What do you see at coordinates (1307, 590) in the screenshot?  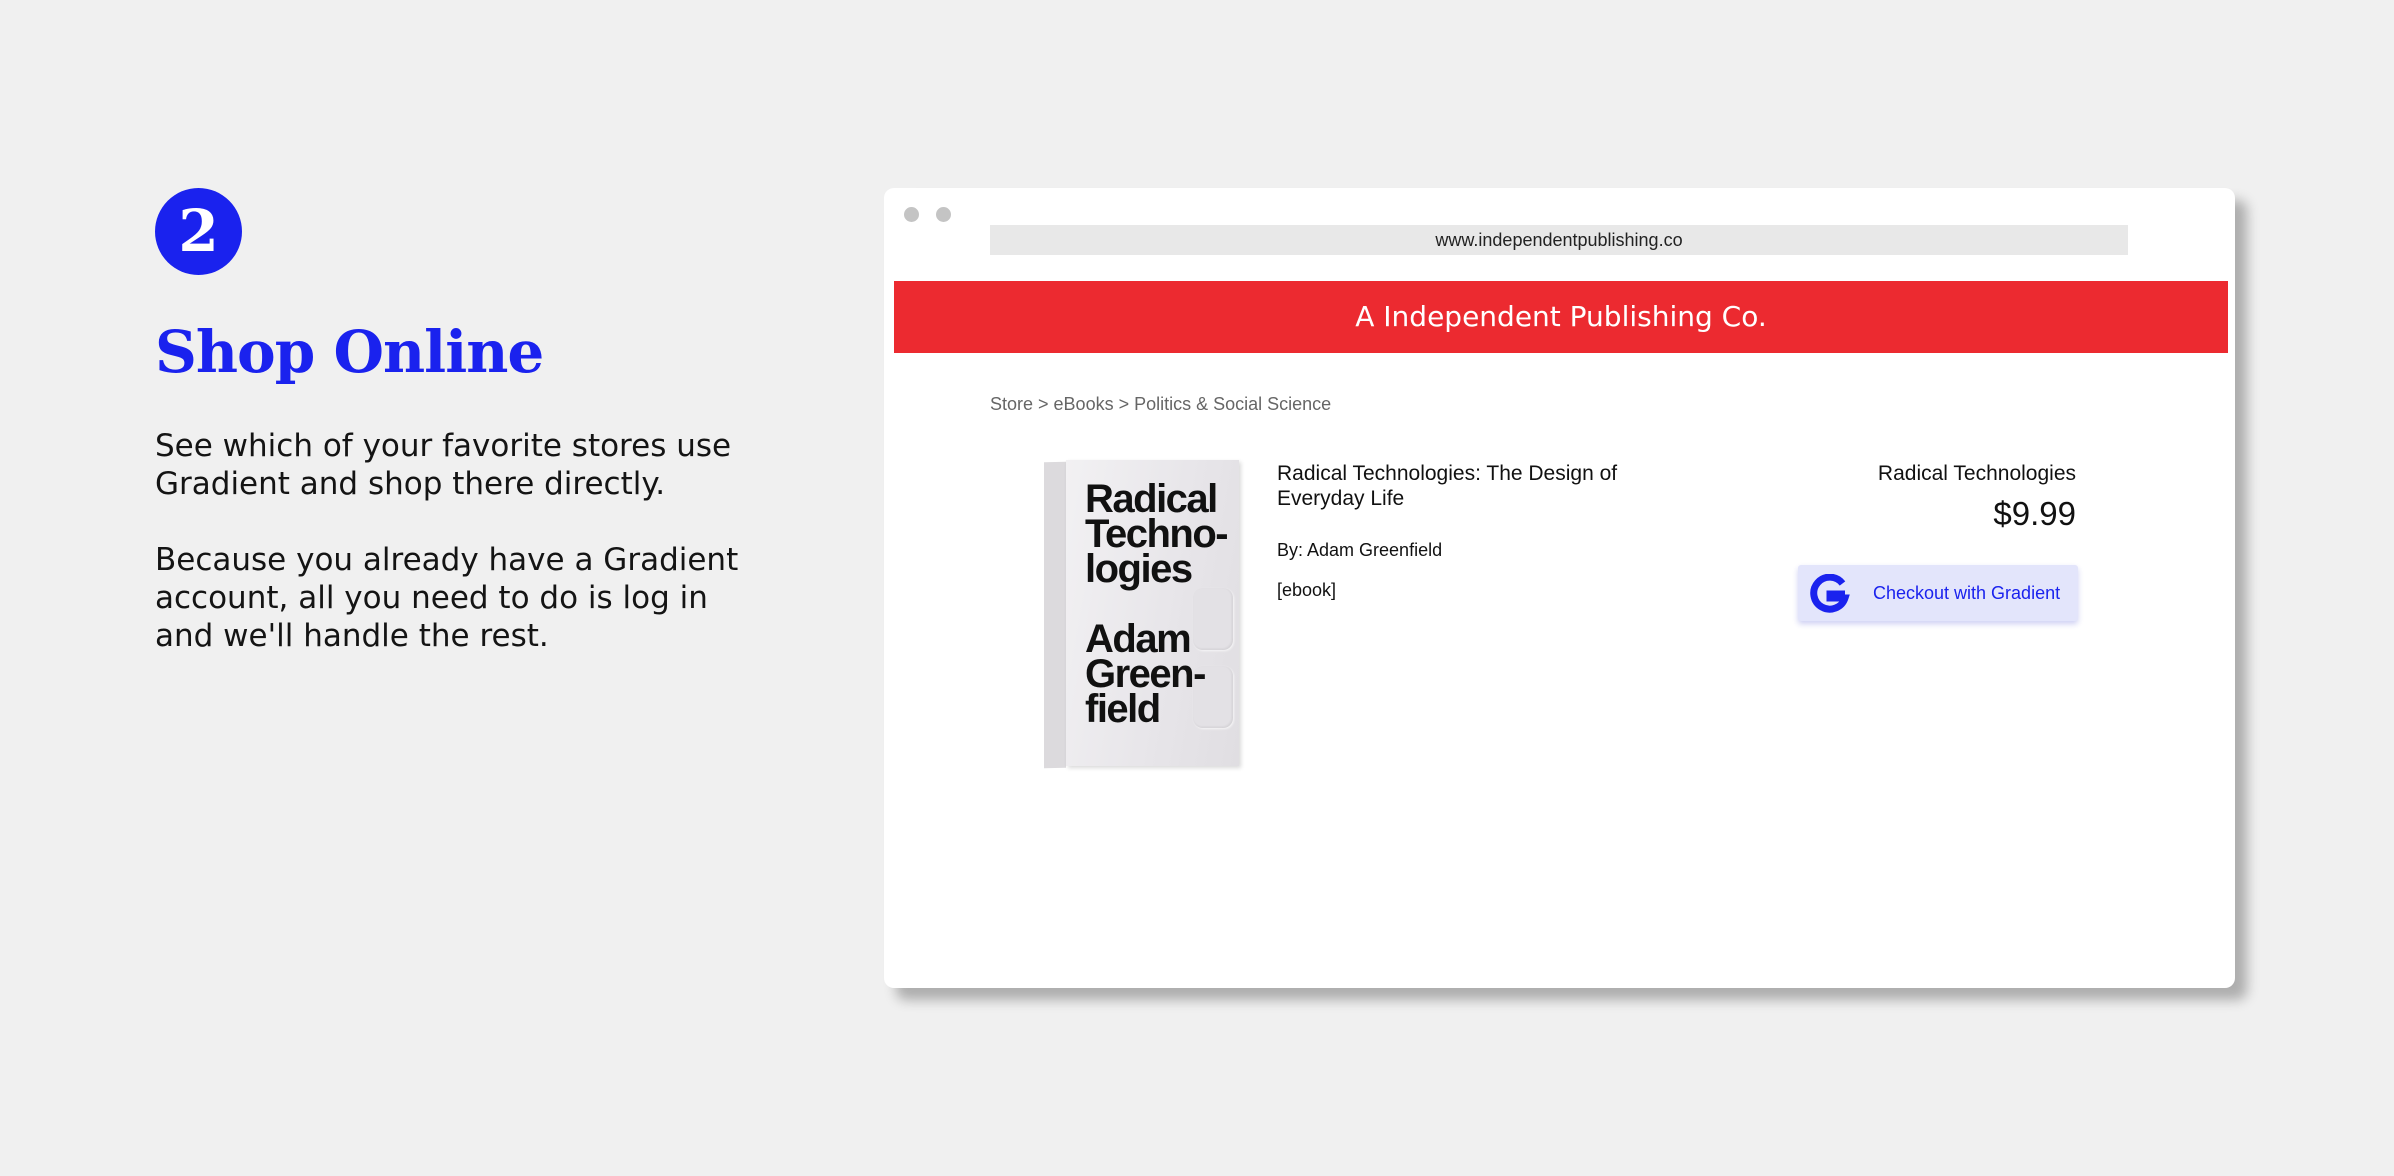 I see `product-format: [ebook]` at bounding box center [1307, 590].